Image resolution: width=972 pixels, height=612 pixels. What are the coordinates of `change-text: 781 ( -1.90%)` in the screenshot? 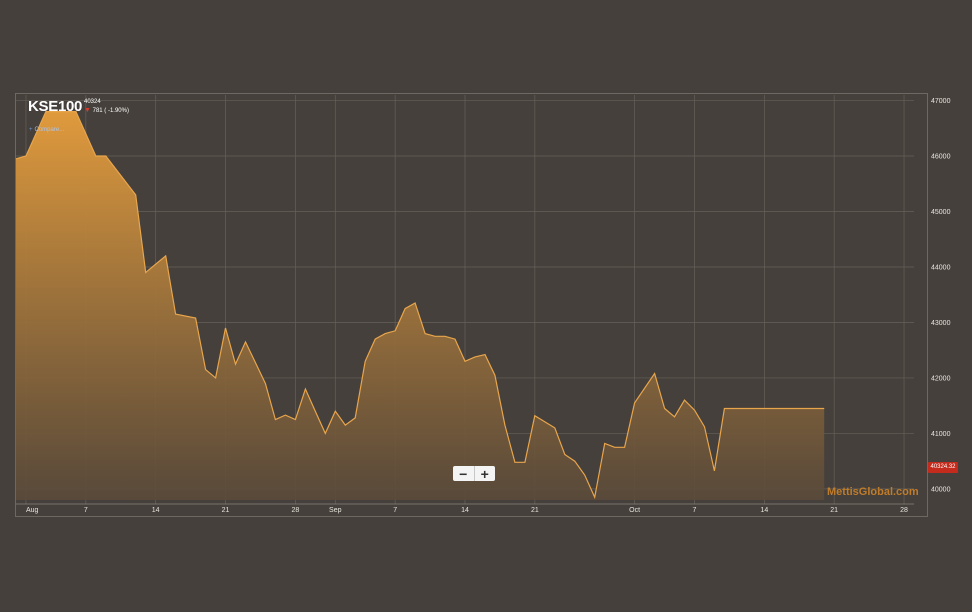 It's located at (110, 111).